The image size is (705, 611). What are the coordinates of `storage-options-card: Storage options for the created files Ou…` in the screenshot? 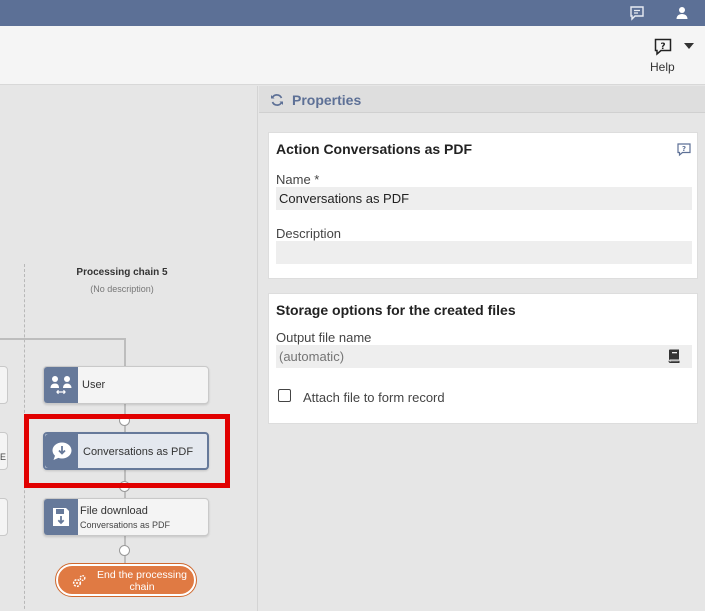 It's located at (483, 358).